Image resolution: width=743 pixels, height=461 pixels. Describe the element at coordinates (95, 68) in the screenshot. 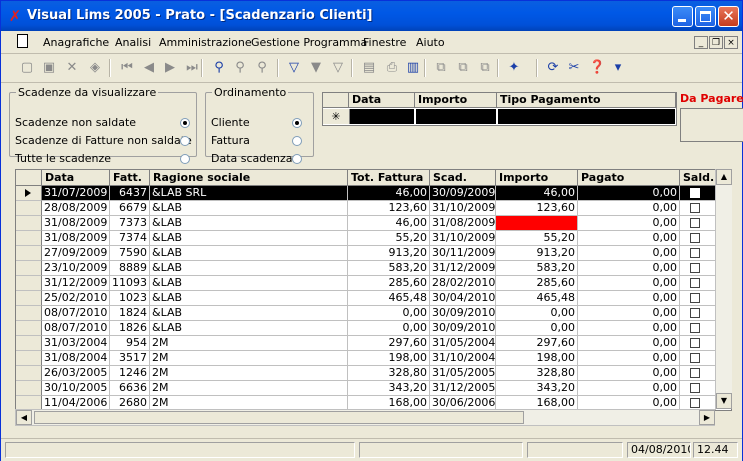

I see `cancel-icon: ◈` at that location.